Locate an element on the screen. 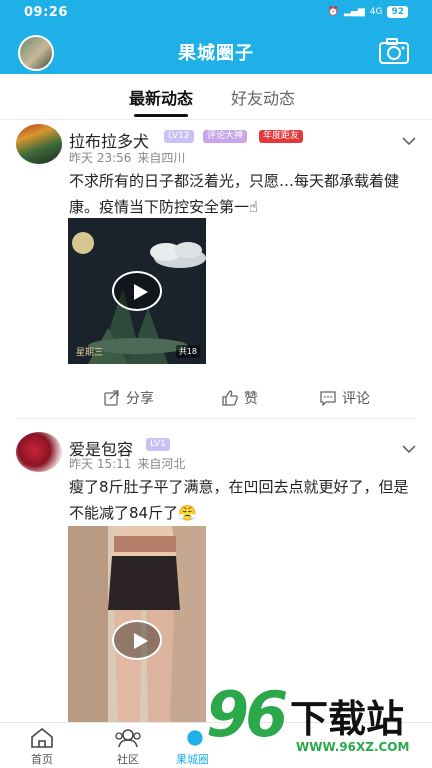  year-friend-badge: 年度距友 is located at coordinates (281, 136).